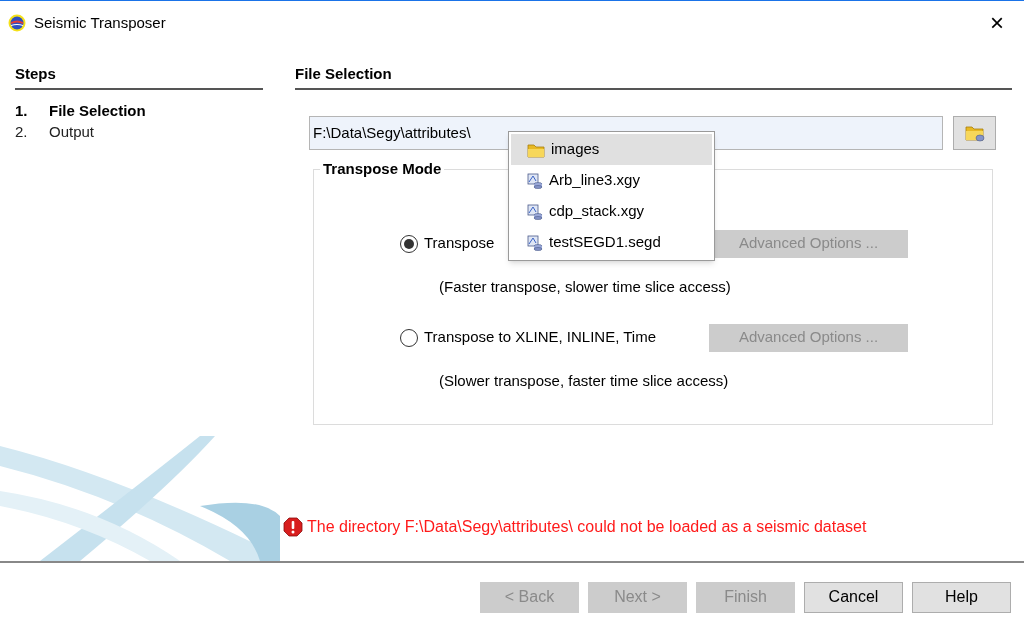 This screenshot has height=631, width=1024. Describe the element at coordinates (139, 76) in the screenshot. I see `steps-heading: Steps` at that location.